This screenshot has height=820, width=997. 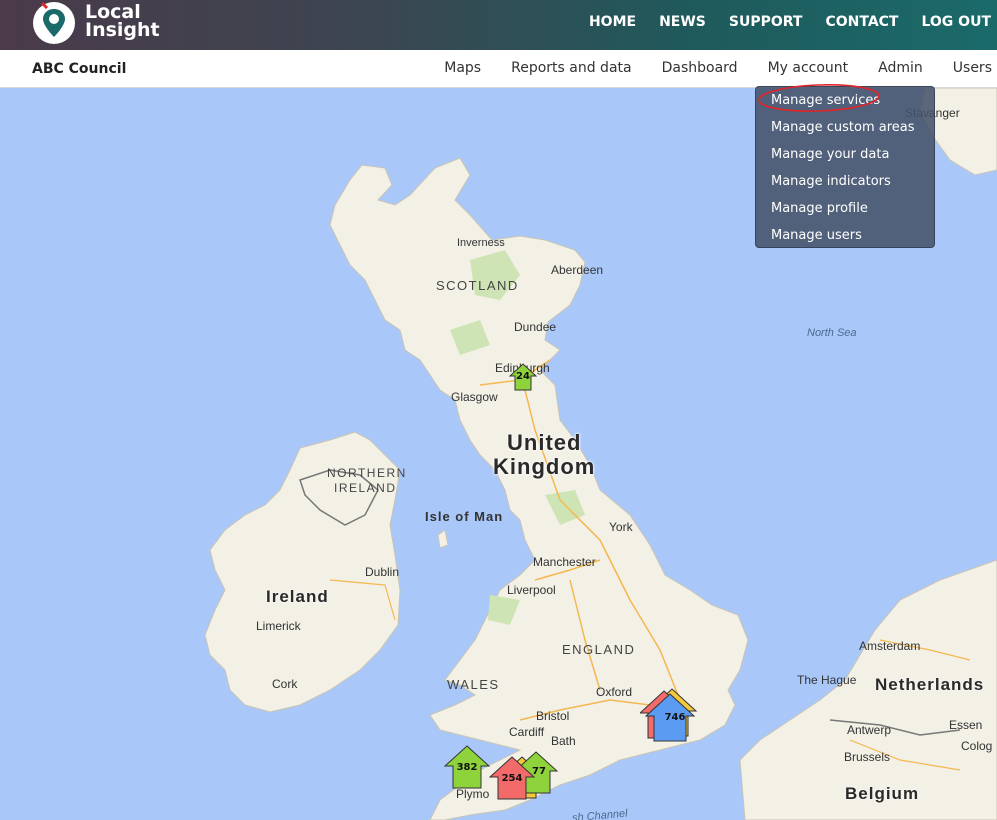 I want to click on nav-users: Users, so click(x=972, y=68).